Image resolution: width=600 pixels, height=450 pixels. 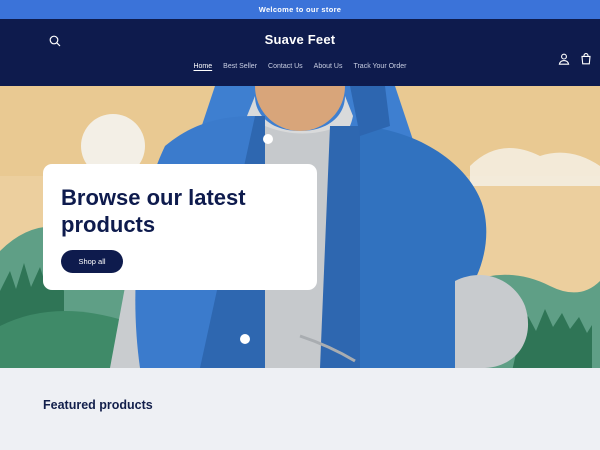 I want to click on nav-item-track-order: Track Your Order, so click(x=379, y=66).